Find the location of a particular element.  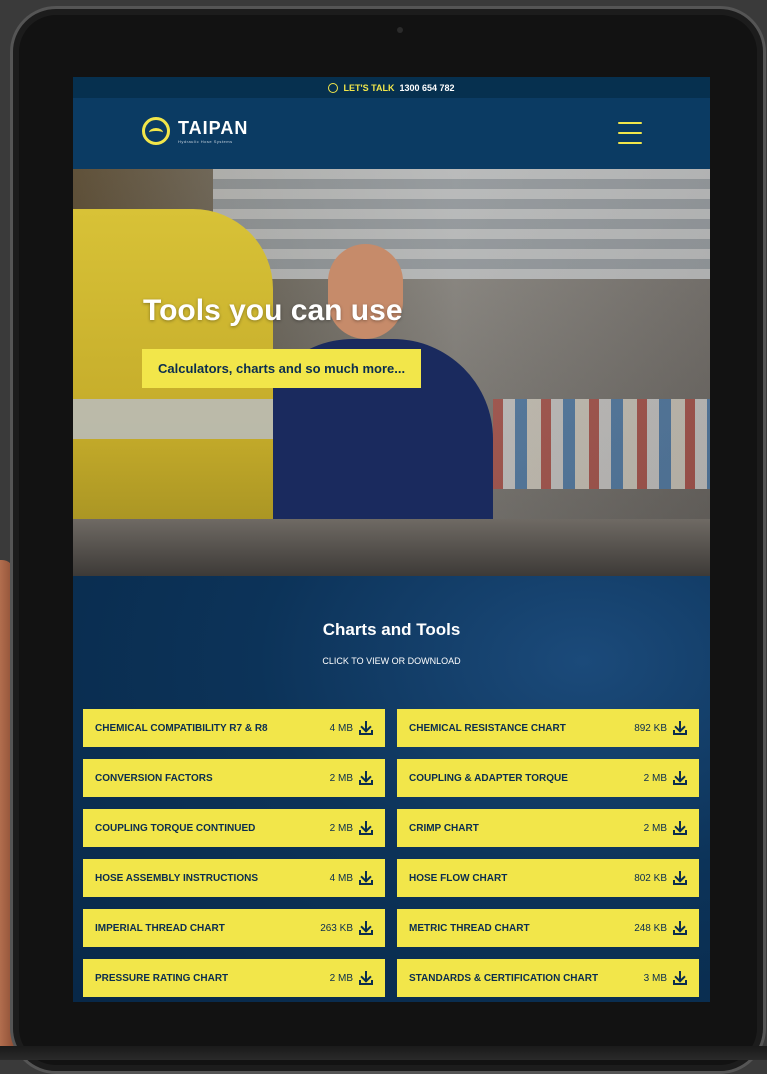

download-item-size: 3 MB is located at coordinates (655, 978).